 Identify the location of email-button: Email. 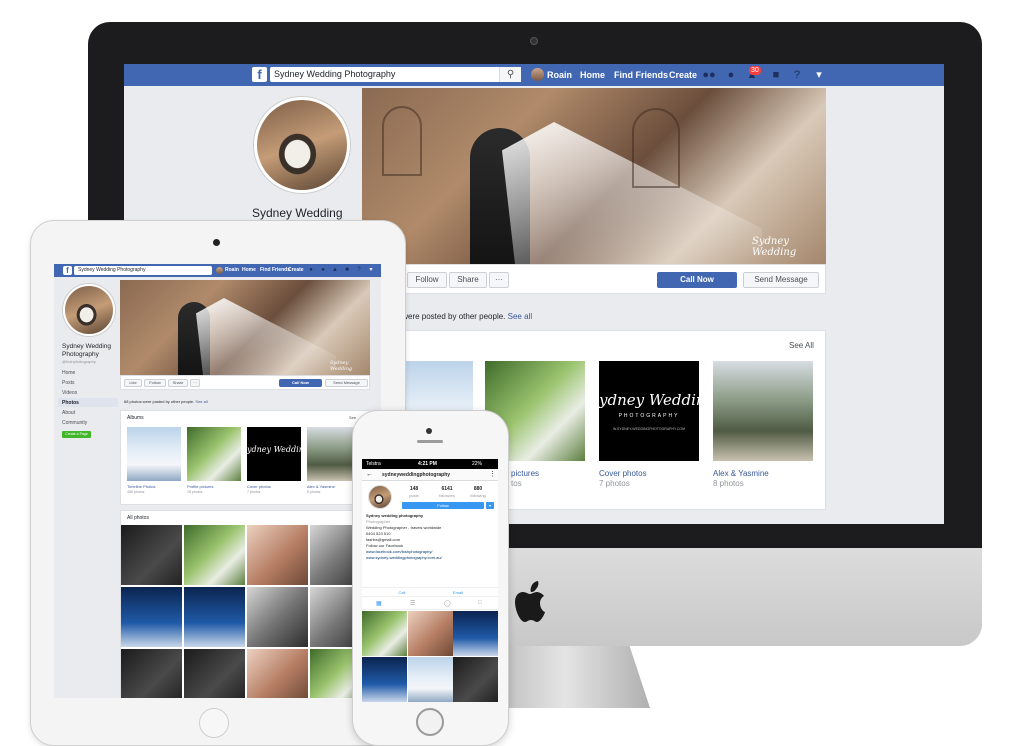
(458, 593).